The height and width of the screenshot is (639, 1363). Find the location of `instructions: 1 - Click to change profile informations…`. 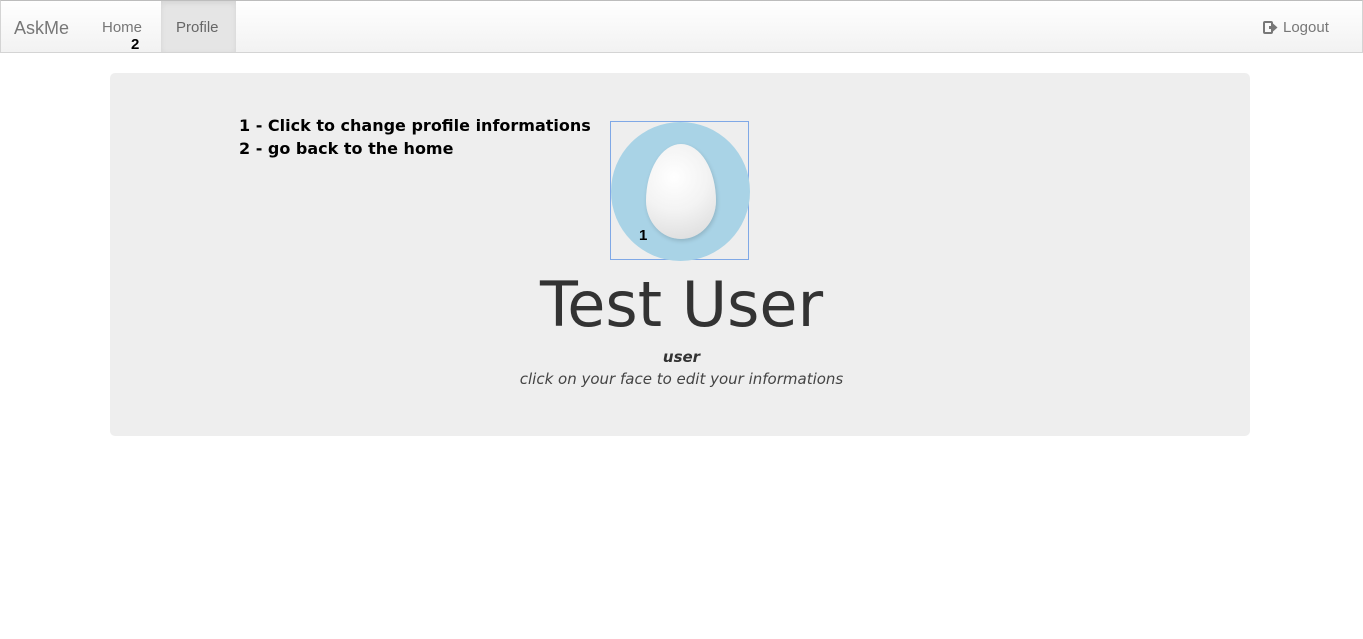

instructions: 1 - Click to change profile informations… is located at coordinates (415, 137).